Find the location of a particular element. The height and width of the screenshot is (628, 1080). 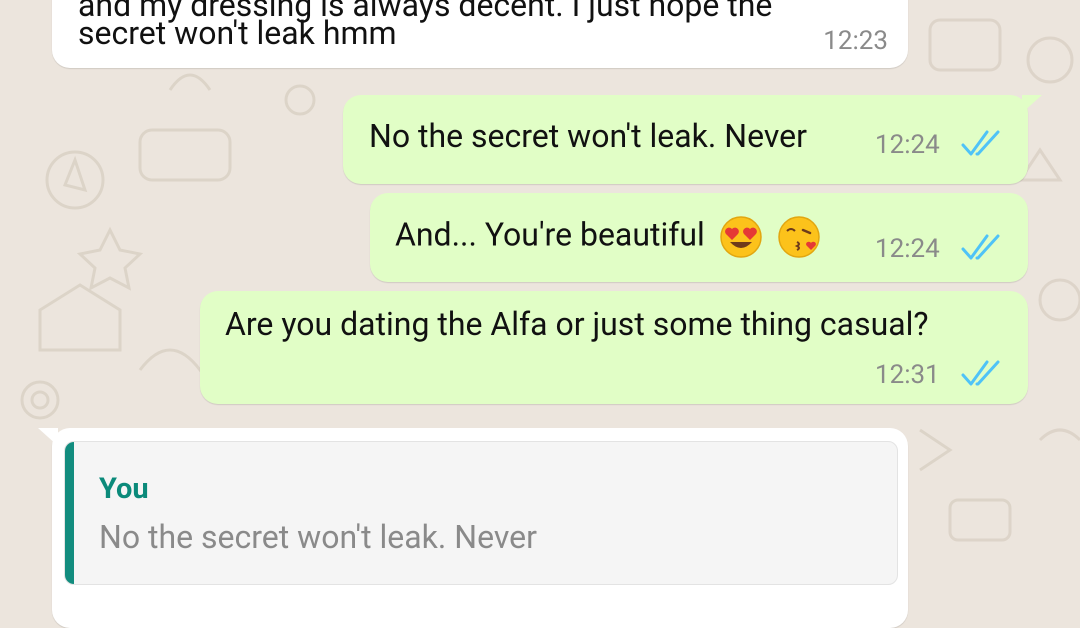

outgoing-message-bubble: And... You're beautiful 12:24 is located at coordinates (699, 237).